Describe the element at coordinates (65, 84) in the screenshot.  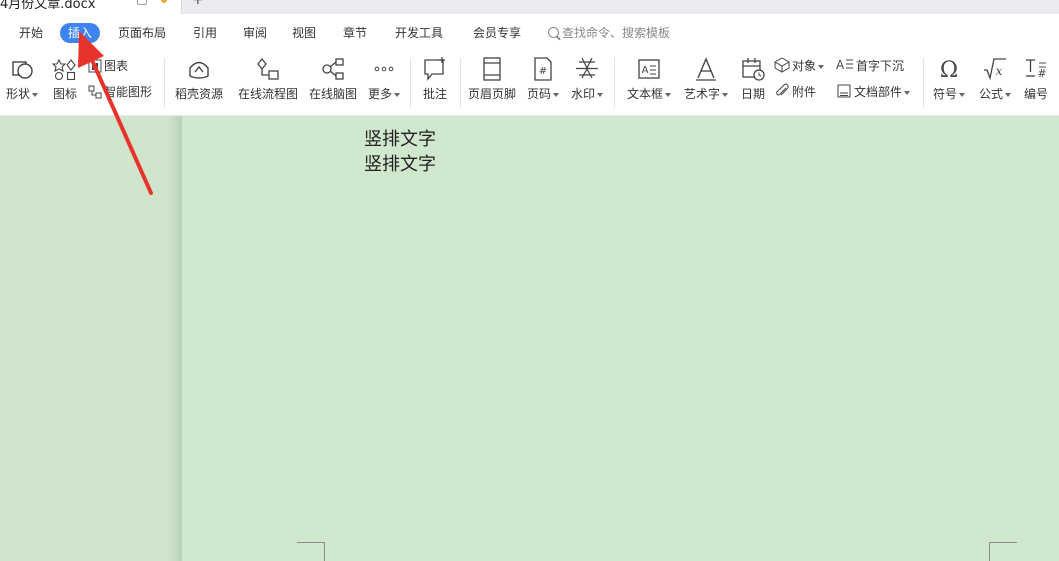
I see `icon-library-button: 图标` at that location.